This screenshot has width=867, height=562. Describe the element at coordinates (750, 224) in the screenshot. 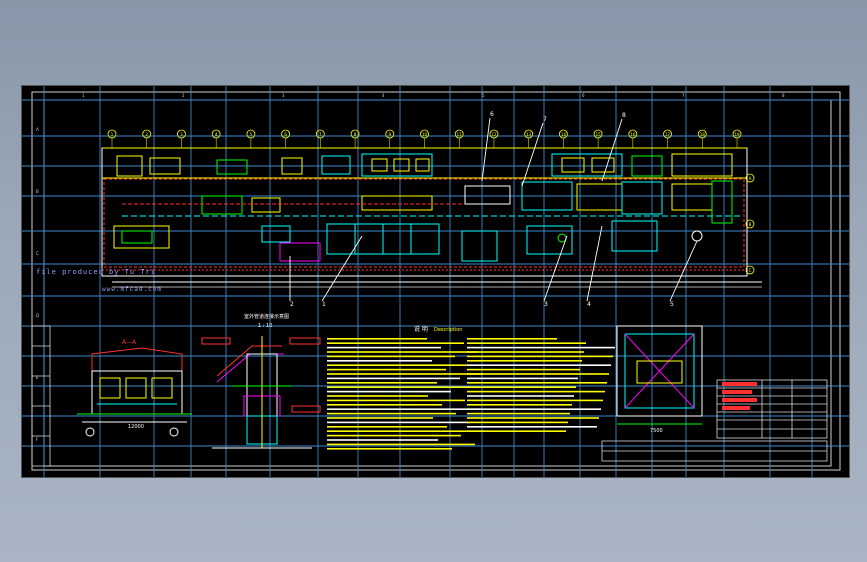

I see `axis-label-side: B` at that location.